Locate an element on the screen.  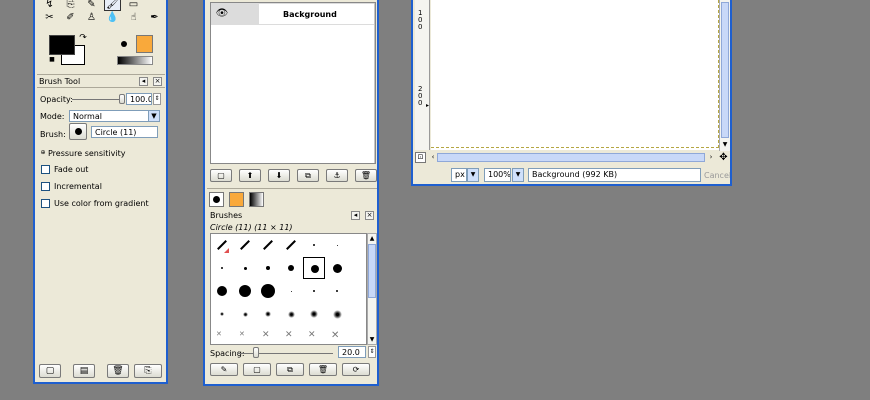
scroll-left-icon: ‹ is located at coordinates (433, 157).